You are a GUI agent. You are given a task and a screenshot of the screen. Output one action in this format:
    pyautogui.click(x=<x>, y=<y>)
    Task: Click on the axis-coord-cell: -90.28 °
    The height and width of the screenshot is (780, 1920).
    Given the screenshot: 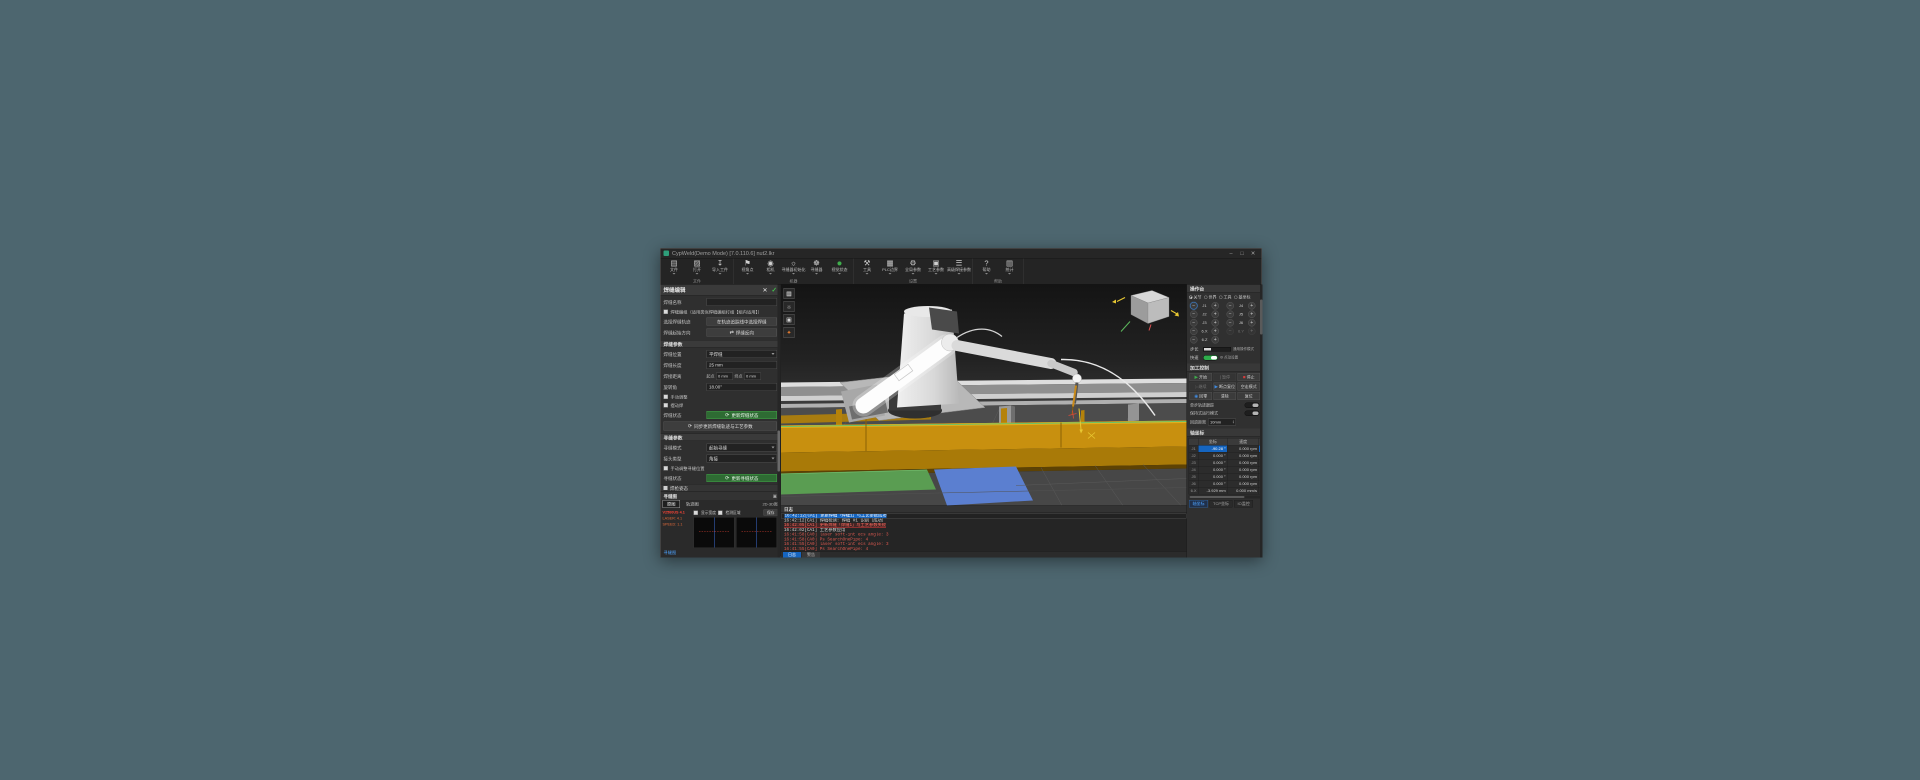 What is the action you would take?
    pyautogui.click(x=1213, y=449)
    